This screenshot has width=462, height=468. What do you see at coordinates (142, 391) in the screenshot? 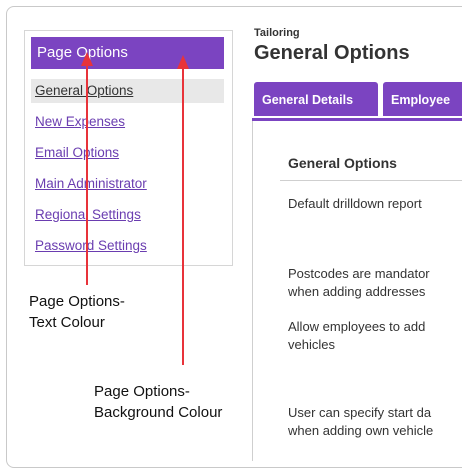
I see `callout-background-colour-line1: Page Options-` at bounding box center [142, 391].